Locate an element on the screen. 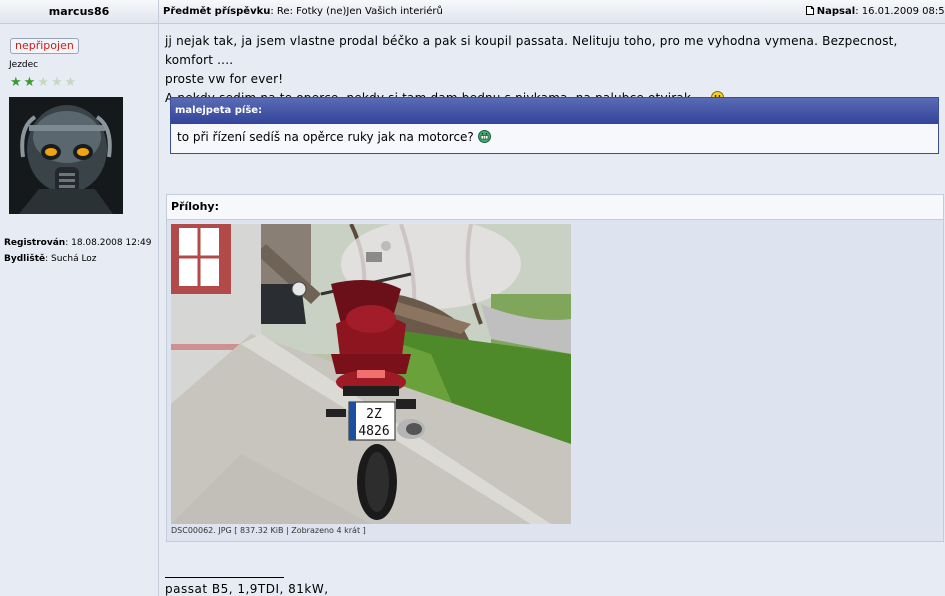 The height and width of the screenshot is (596, 945). registered-value: : 18.08.2008 12:49 is located at coordinates (108, 243).